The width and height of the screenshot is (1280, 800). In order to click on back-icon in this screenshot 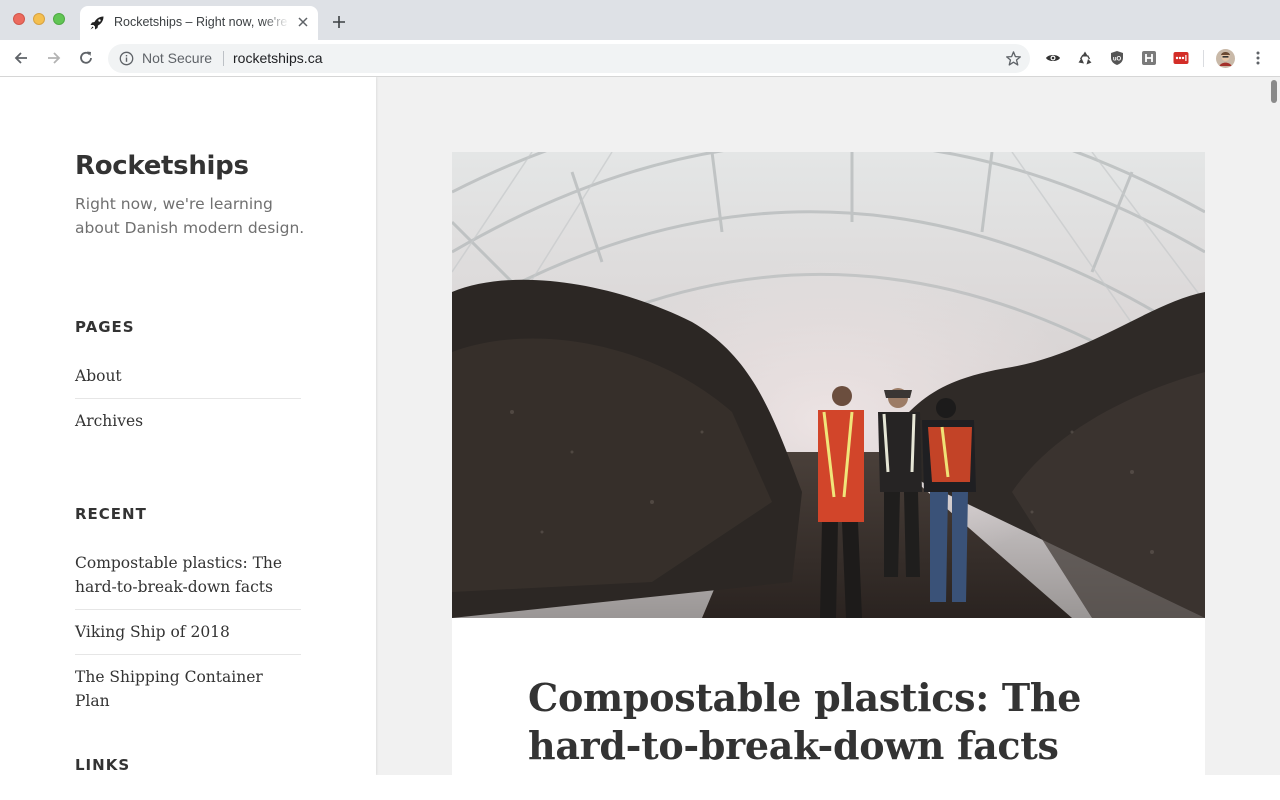, I will do `click(21, 58)`.